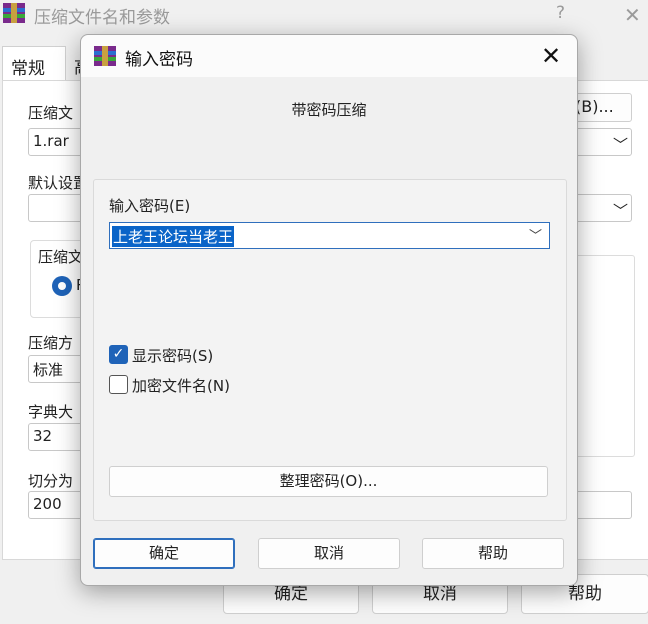 The image size is (648, 624). What do you see at coordinates (324, 15) in the screenshot?
I see `background-titlebar: 压缩文件名和参数 ? ✕` at bounding box center [324, 15].